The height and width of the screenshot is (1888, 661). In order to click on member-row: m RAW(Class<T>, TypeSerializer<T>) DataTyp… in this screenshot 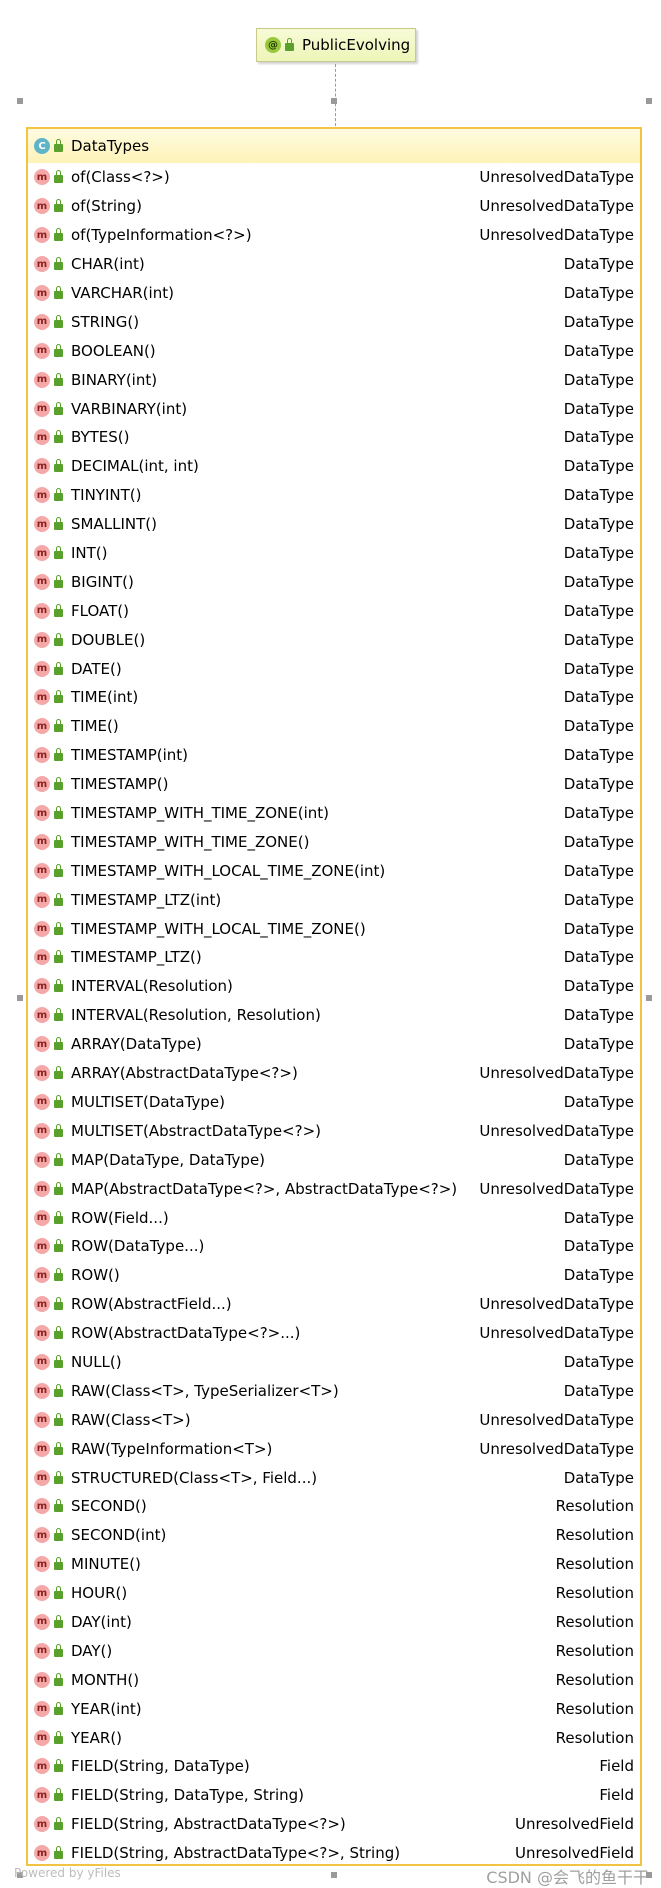, I will do `click(334, 1390)`.